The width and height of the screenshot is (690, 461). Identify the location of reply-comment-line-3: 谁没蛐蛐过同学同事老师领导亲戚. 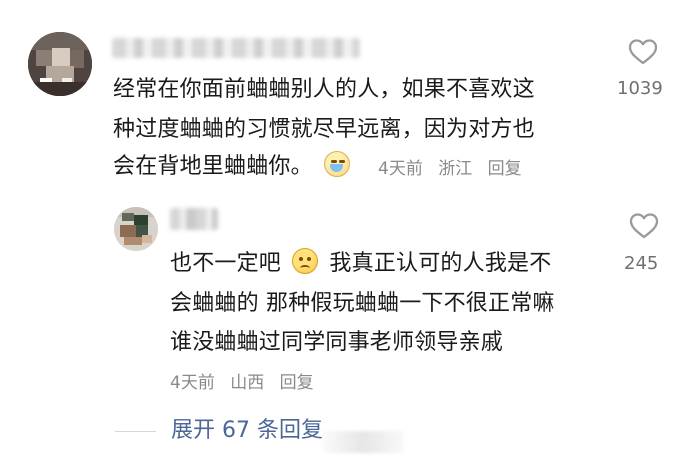
(337, 342).